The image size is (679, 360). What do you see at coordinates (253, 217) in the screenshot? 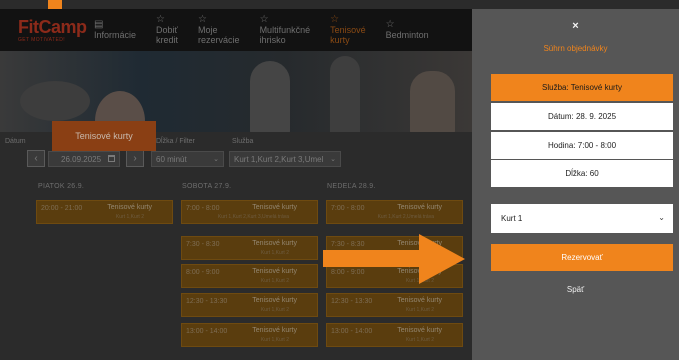
I see `slot-courts: Kurt 1,Kurt 2,Kurt 3,Umelá tráva` at bounding box center [253, 217].